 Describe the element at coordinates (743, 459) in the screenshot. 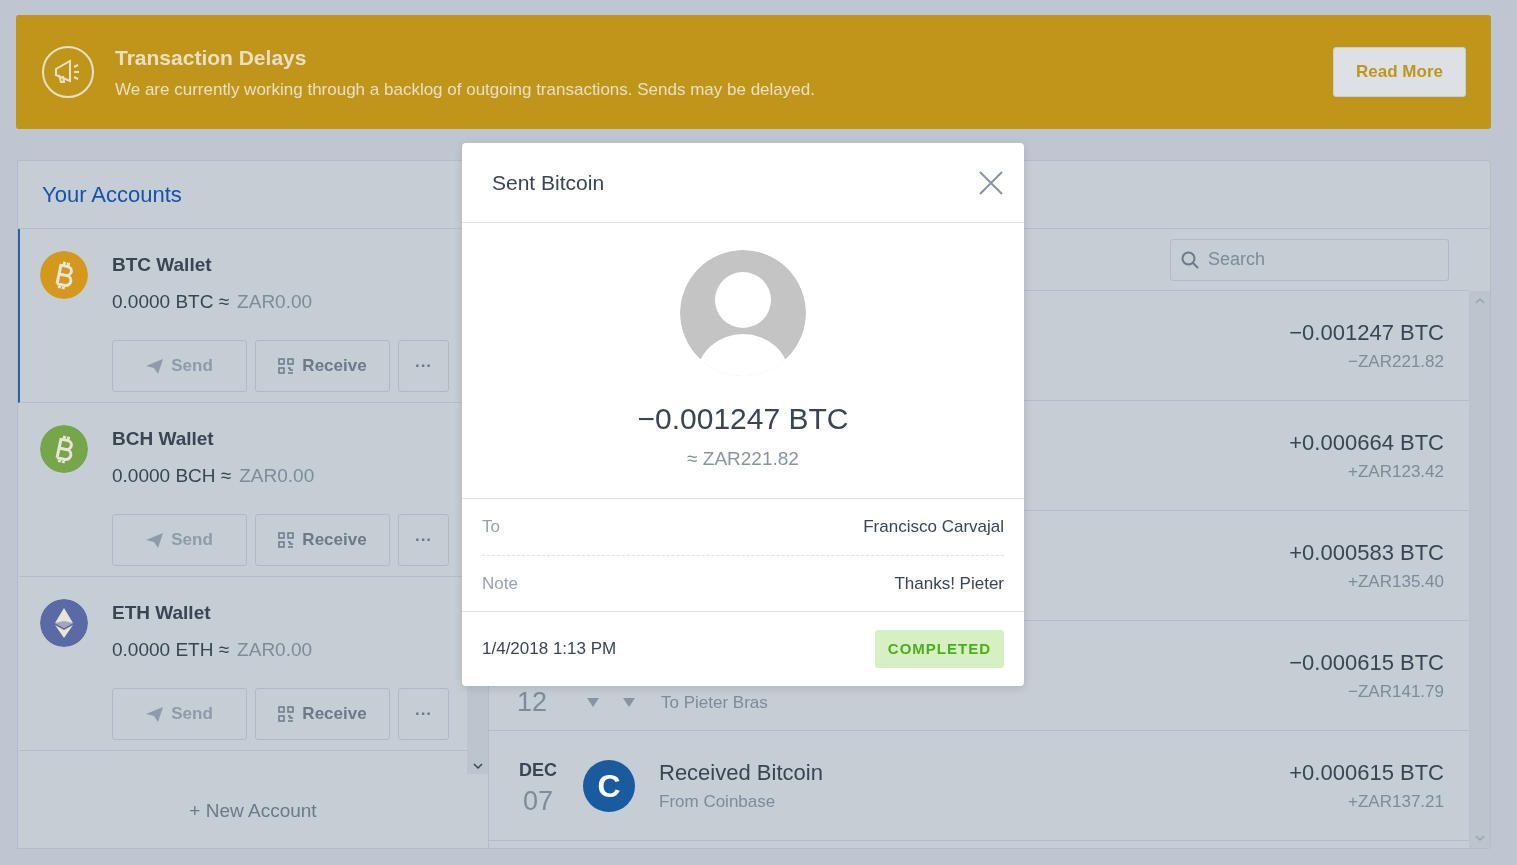

I see `modal-fiat: ≈ ZAR221.82` at that location.